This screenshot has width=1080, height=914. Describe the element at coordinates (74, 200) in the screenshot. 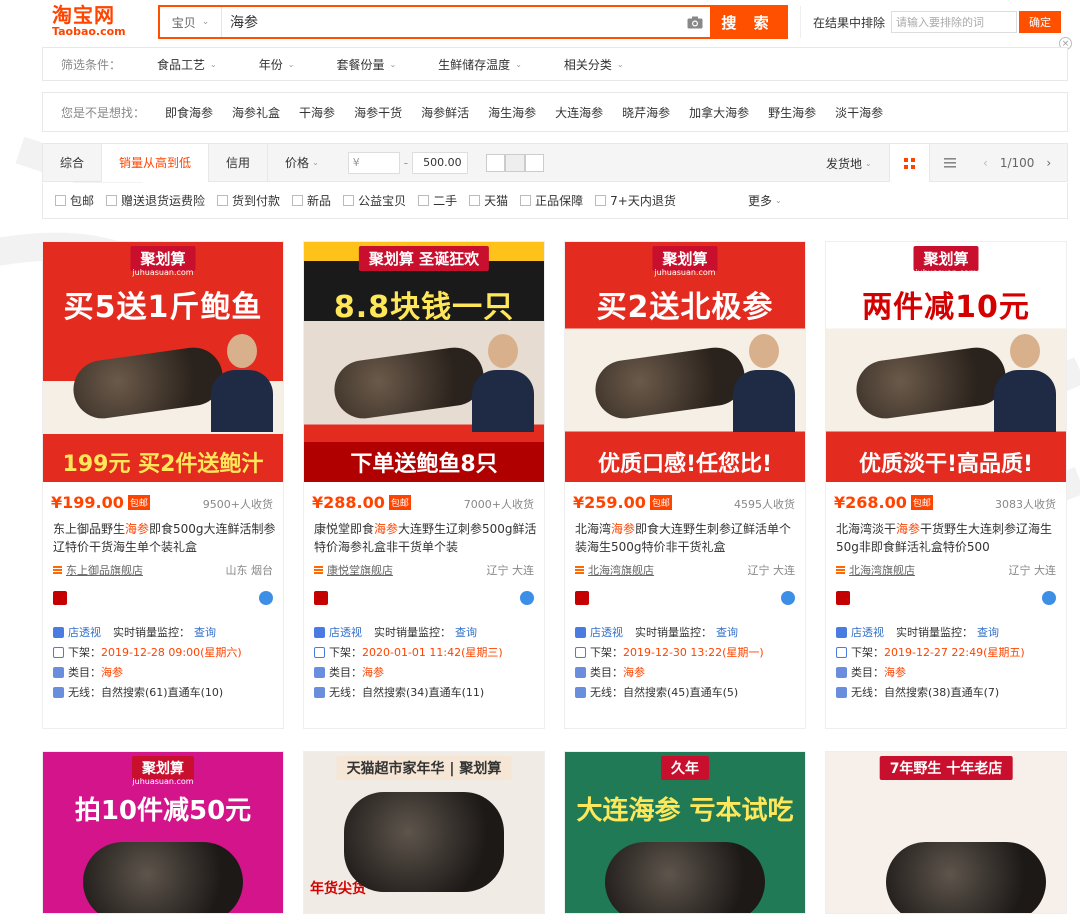

I see `check-free-shipping: 包邮` at that location.